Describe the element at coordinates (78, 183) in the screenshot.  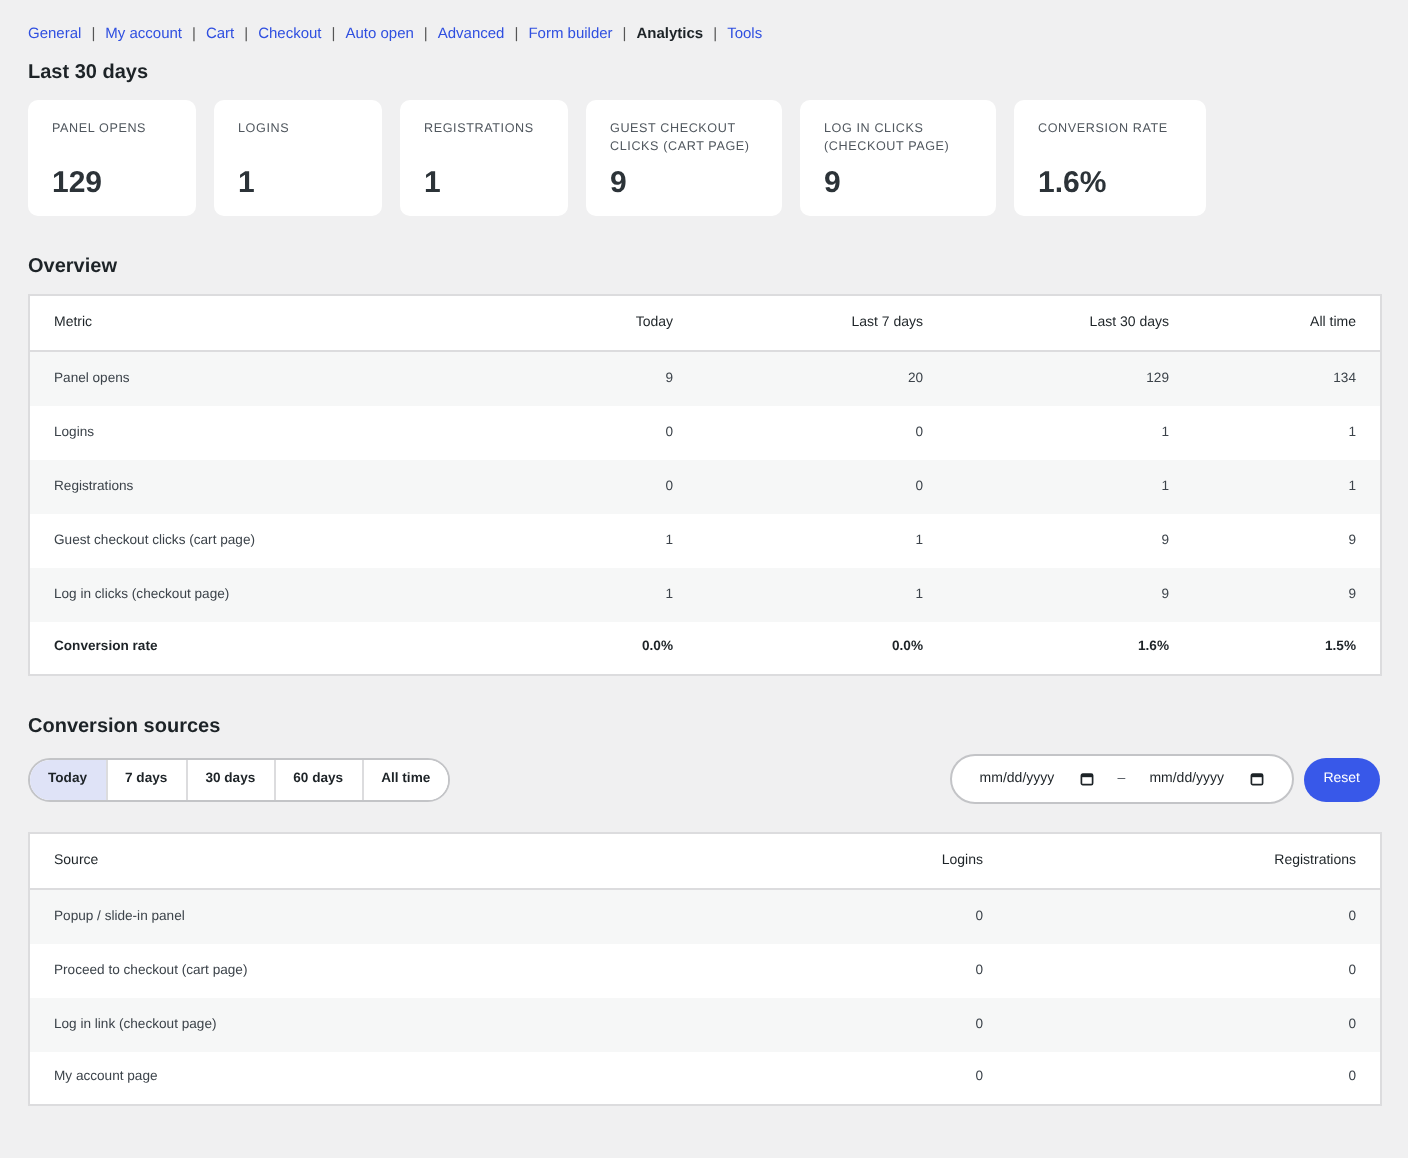
I see `stat-value: 129` at that location.